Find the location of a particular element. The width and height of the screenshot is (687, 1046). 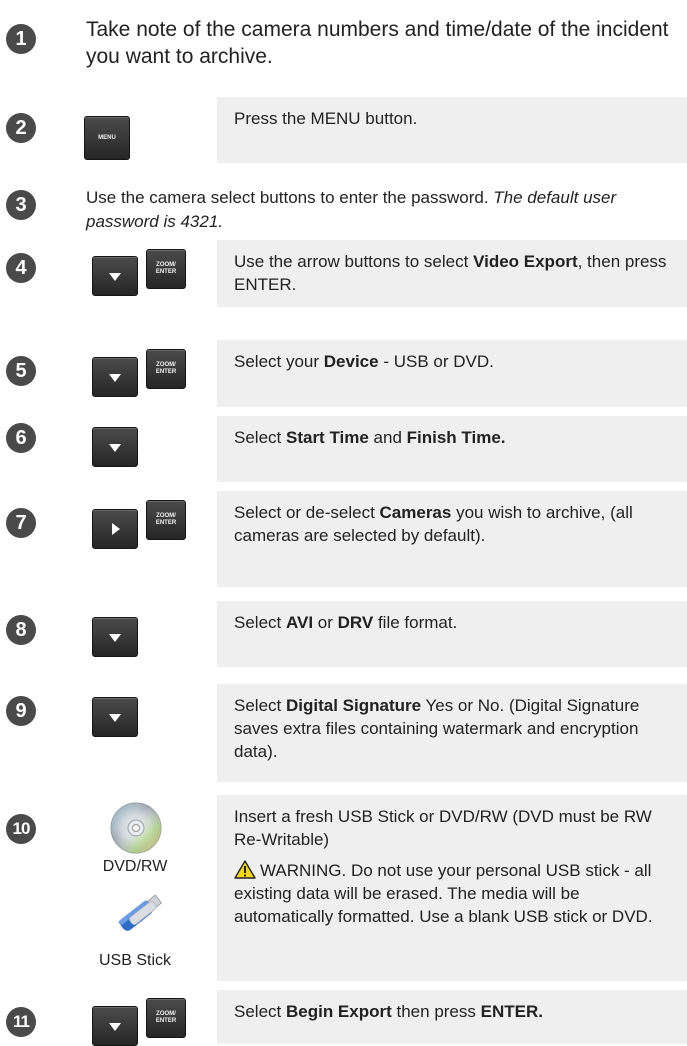

step-number: 8 is located at coordinates (21, 630).